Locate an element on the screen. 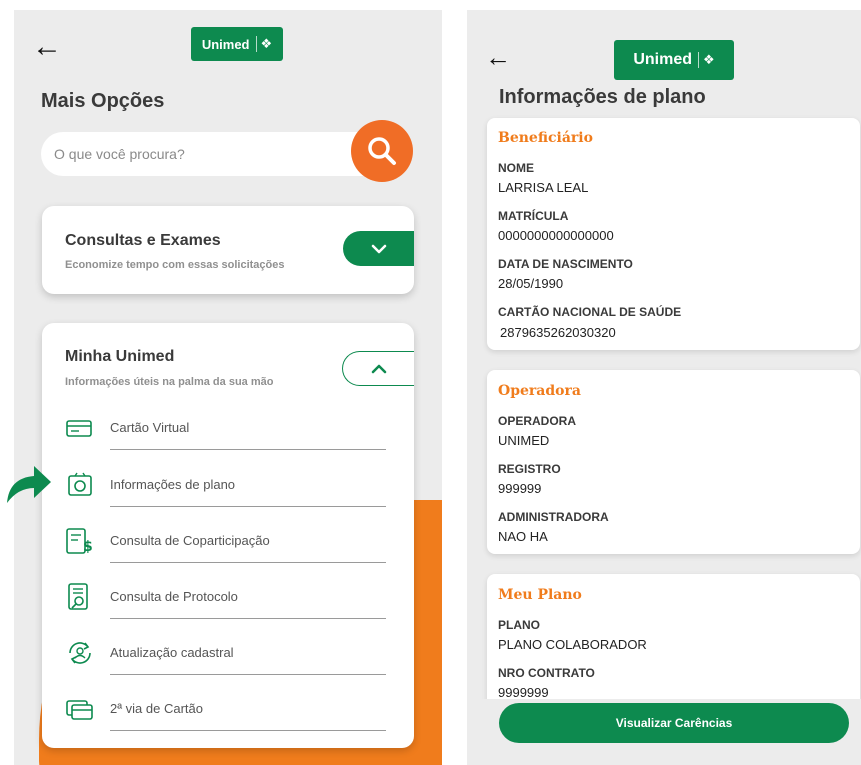 The width and height of the screenshot is (861, 765). page-title: Mais Opções is located at coordinates (103, 101).